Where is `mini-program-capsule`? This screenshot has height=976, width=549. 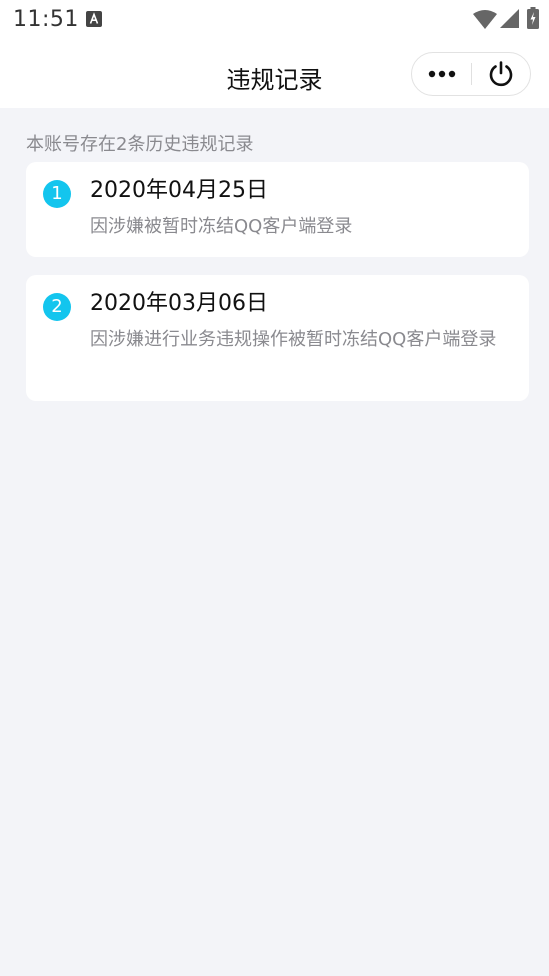
mini-program-capsule is located at coordinates (471, 74).